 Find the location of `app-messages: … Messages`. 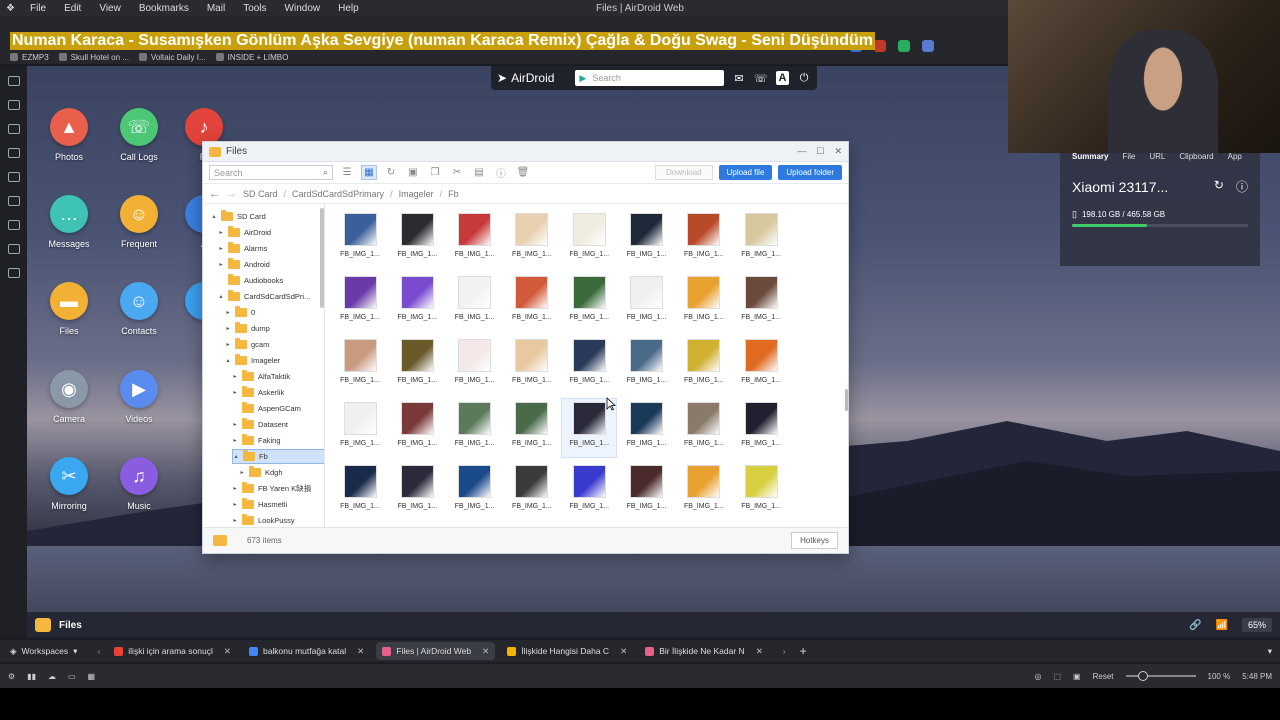

app-messages: … Messages is located at coordinates (69, 222).